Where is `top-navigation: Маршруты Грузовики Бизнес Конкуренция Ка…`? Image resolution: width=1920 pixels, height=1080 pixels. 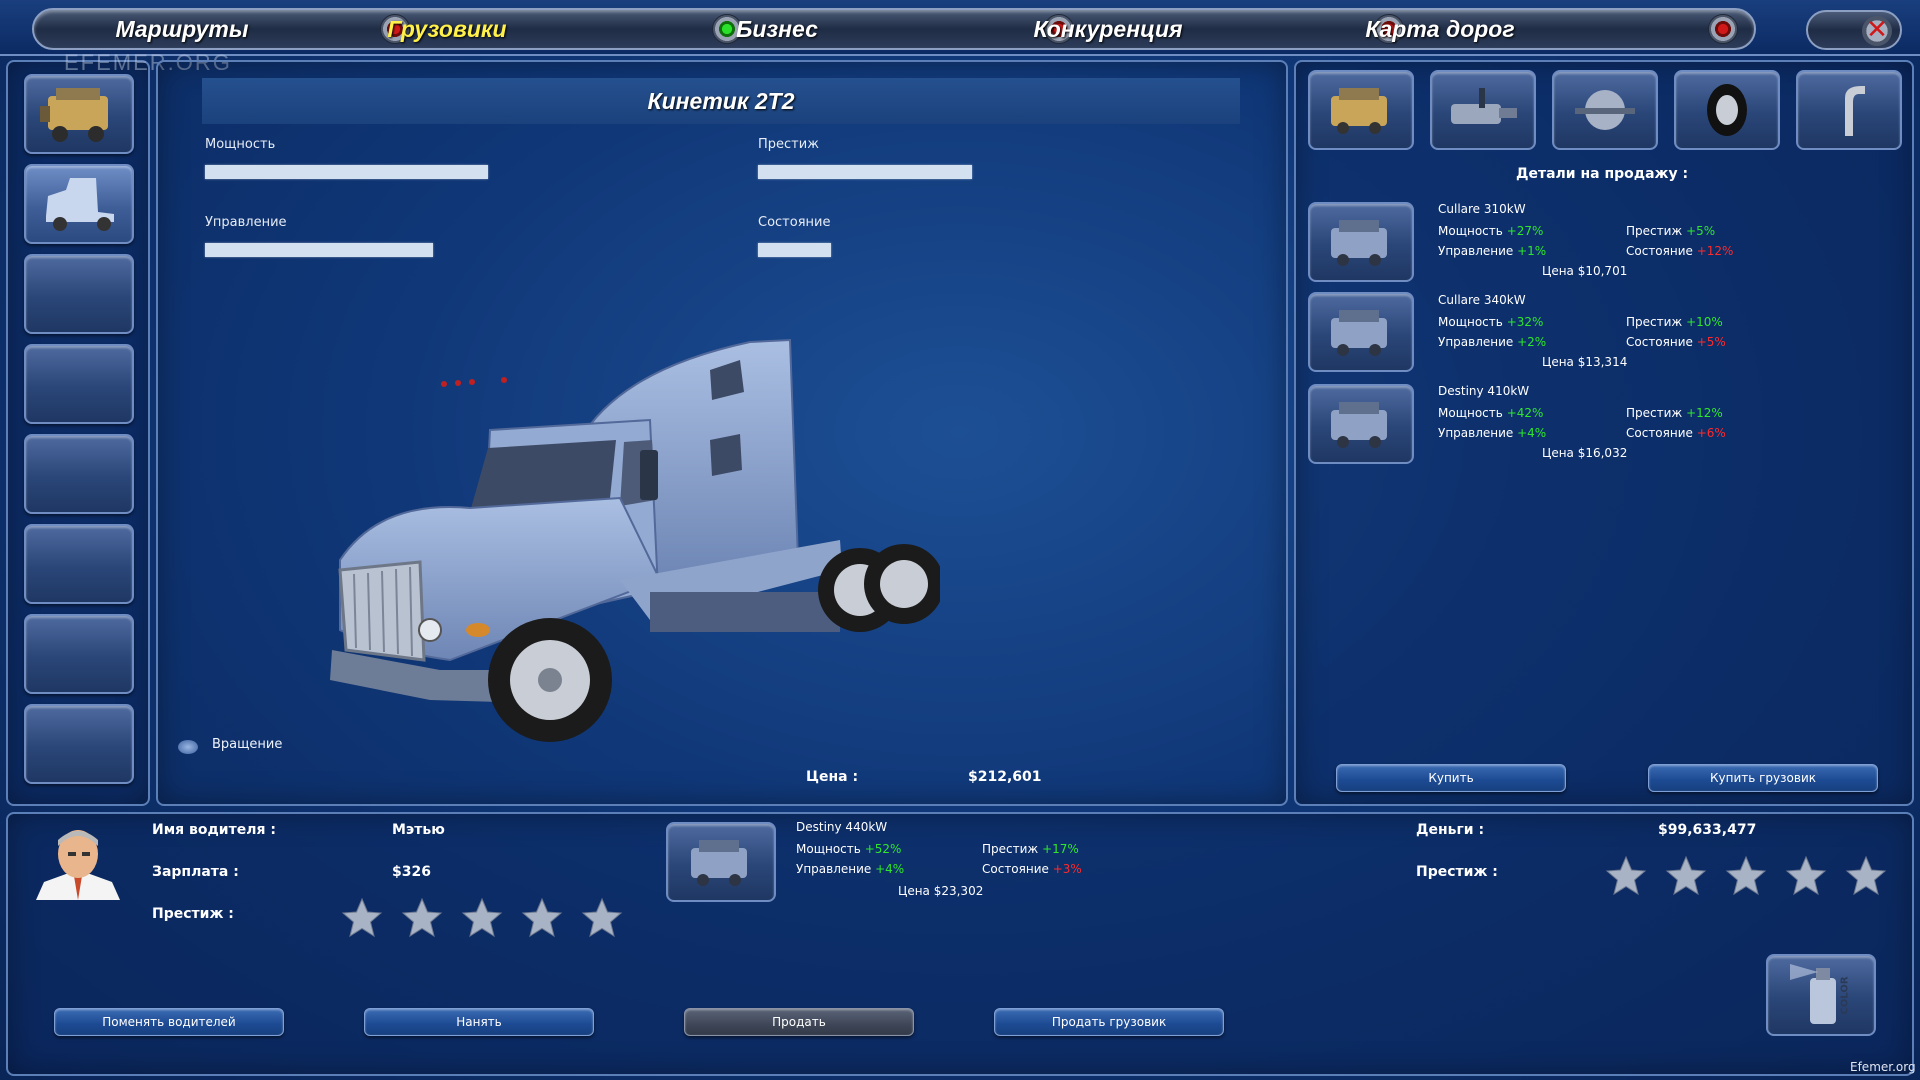 top-navigation: Маршруты Грузовики Бизнес Конкуренция Ка… is located at coordinates (960, 28).